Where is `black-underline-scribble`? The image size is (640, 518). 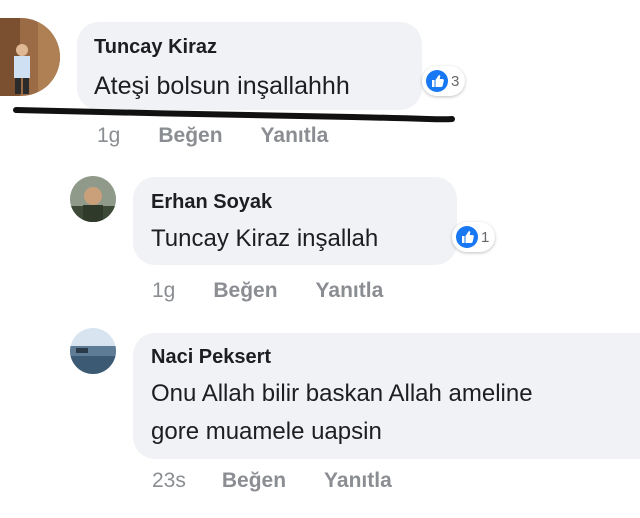
black-underline-scribble is located at coordinates (234, 115).